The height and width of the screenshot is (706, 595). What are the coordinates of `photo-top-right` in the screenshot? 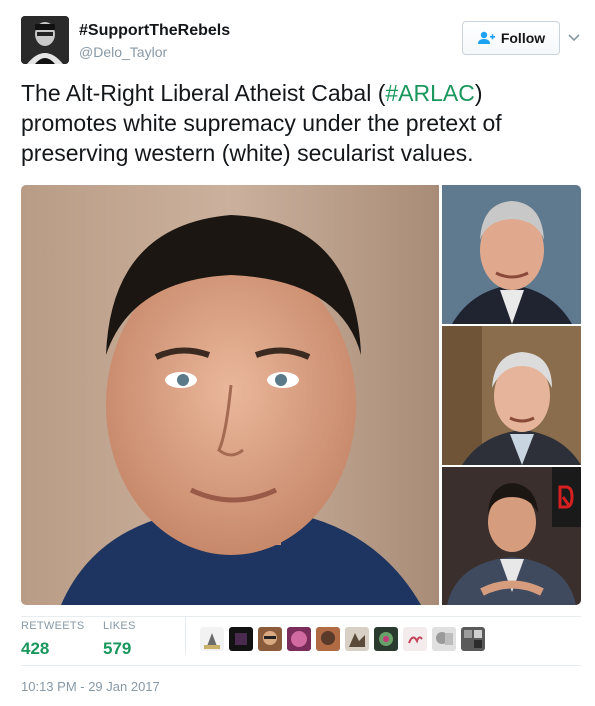 It's located at (511, 254).